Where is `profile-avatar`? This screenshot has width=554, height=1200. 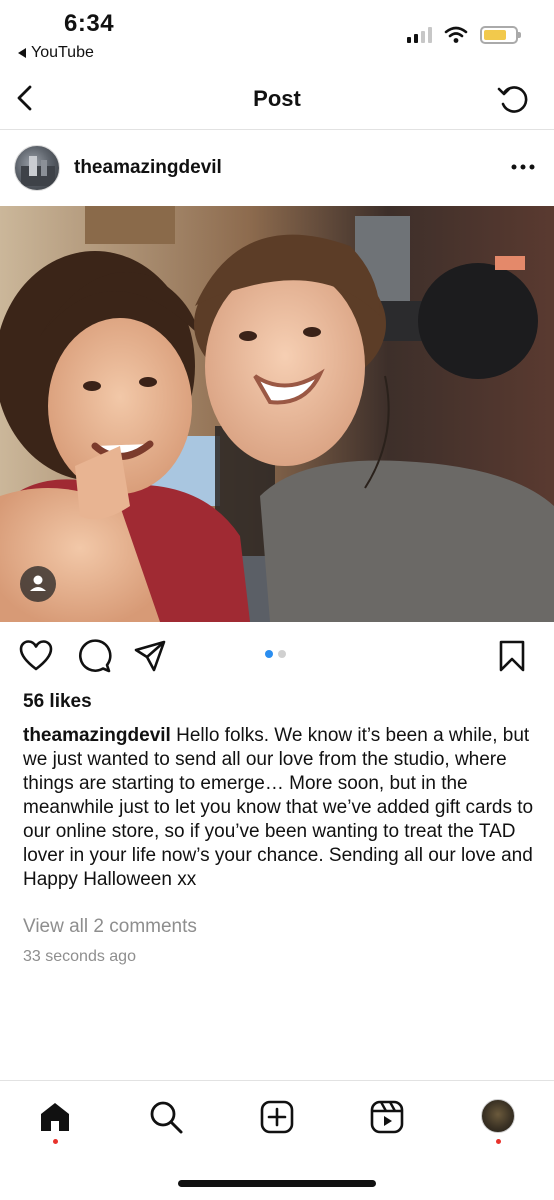
profile-avatar is located at coordinates (498, 1116).